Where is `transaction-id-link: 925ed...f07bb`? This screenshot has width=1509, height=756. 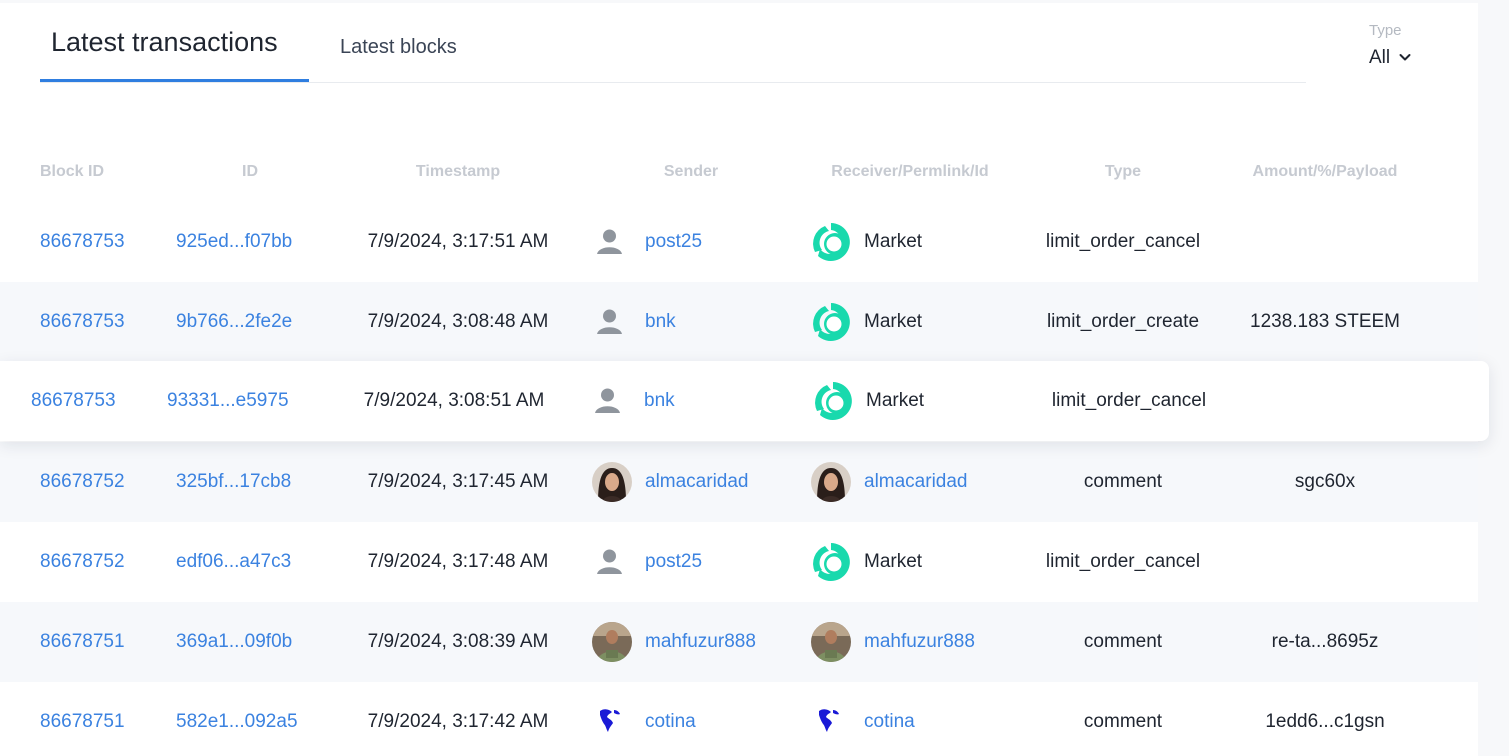
transaction-id-link: 925ed...f07bb is located at coordinates (234, 242).